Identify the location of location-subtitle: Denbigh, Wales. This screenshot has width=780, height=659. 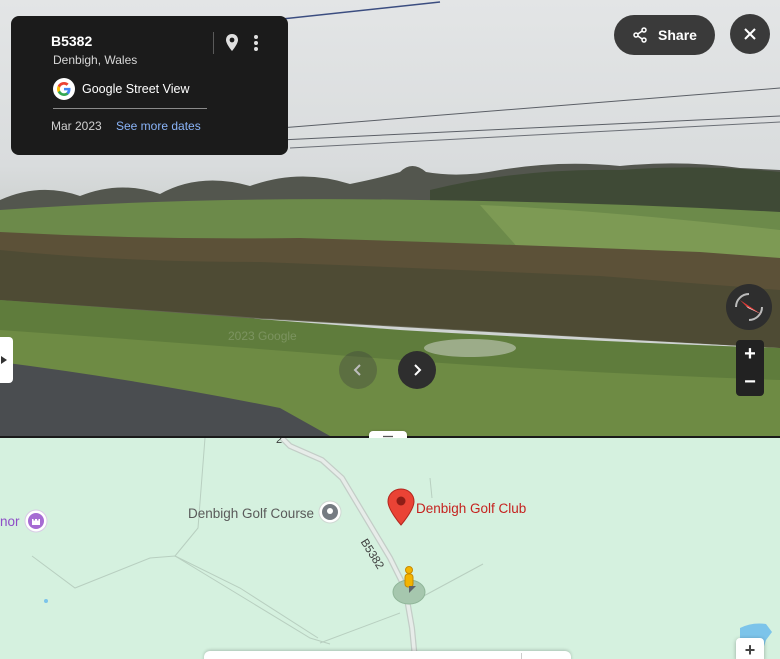
(95, 60).